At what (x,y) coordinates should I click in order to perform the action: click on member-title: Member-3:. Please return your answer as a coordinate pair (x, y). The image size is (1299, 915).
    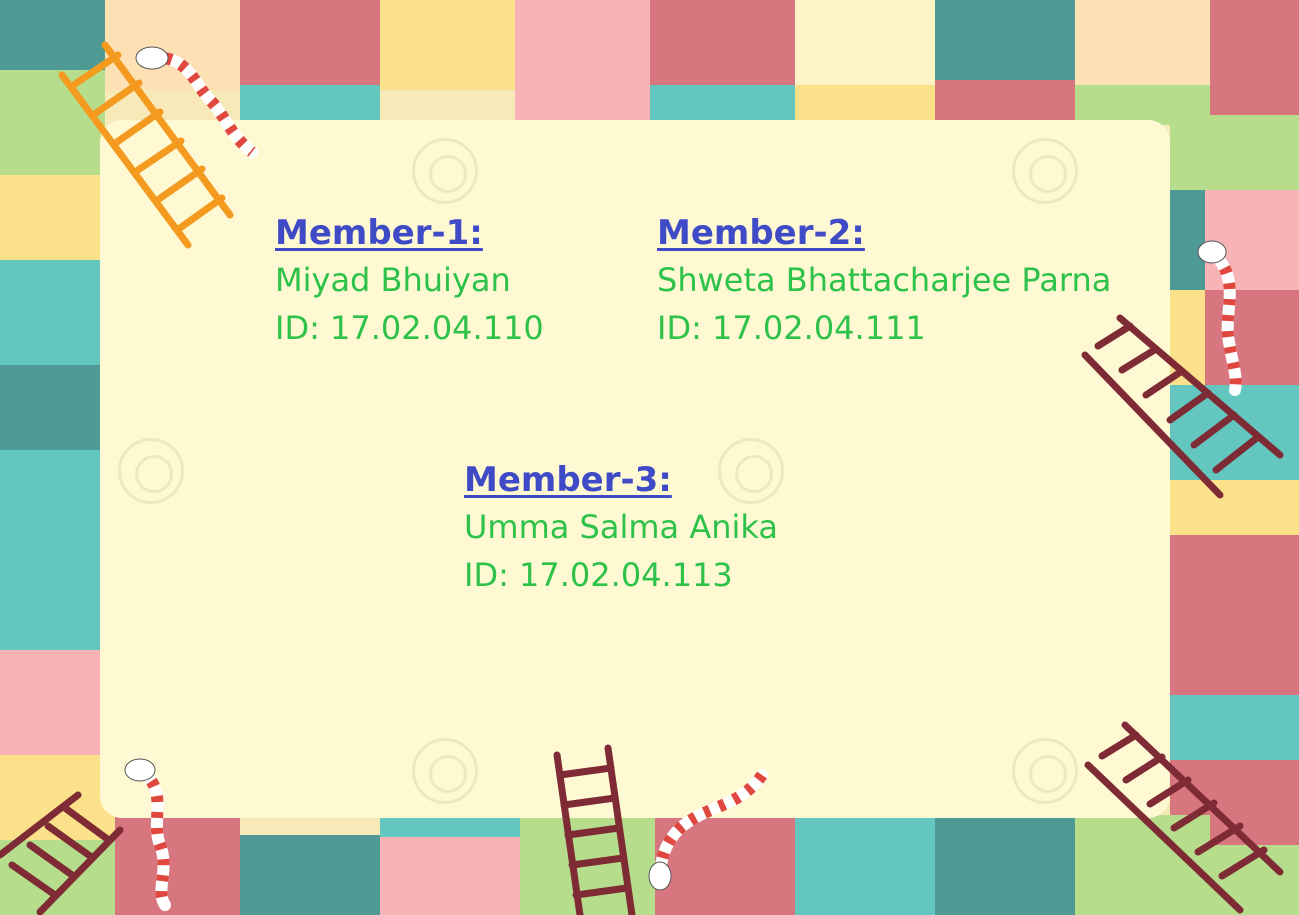
    Looking at the image, I should click on (568, 480).